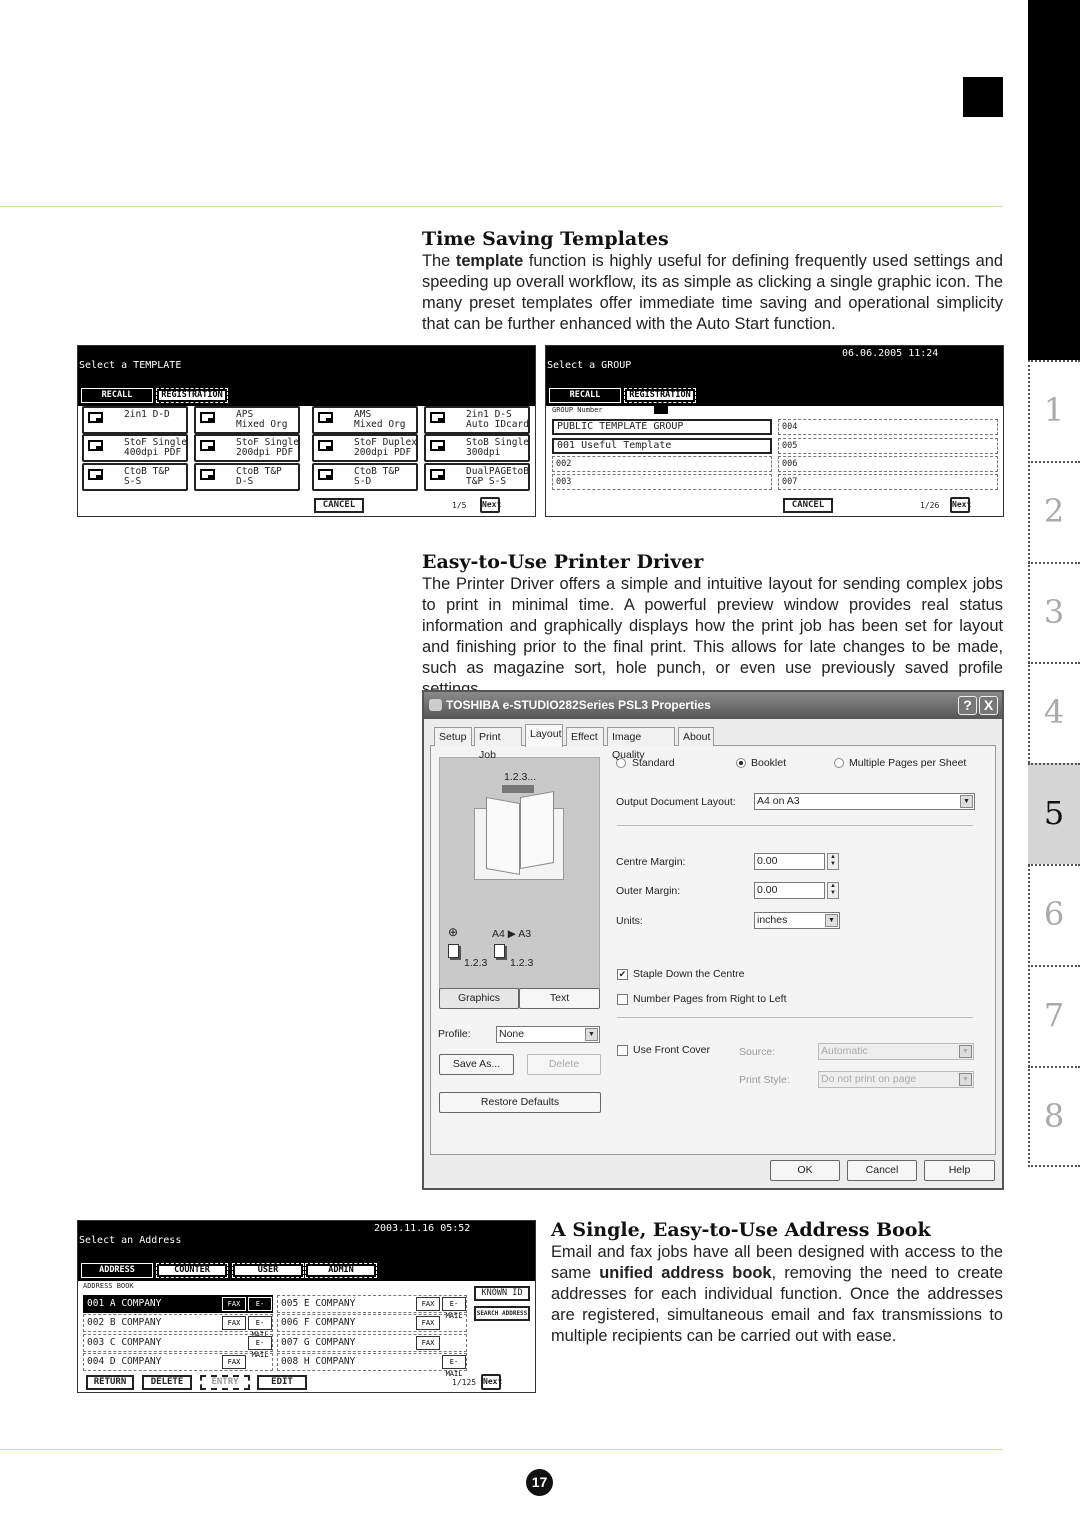 This screenshot has height=1527, width=1080. Describe the element at coordinates (372, 1365) in the screenshot. I see `address-entry: 008 H COMPANY E-MAIL` at that location.